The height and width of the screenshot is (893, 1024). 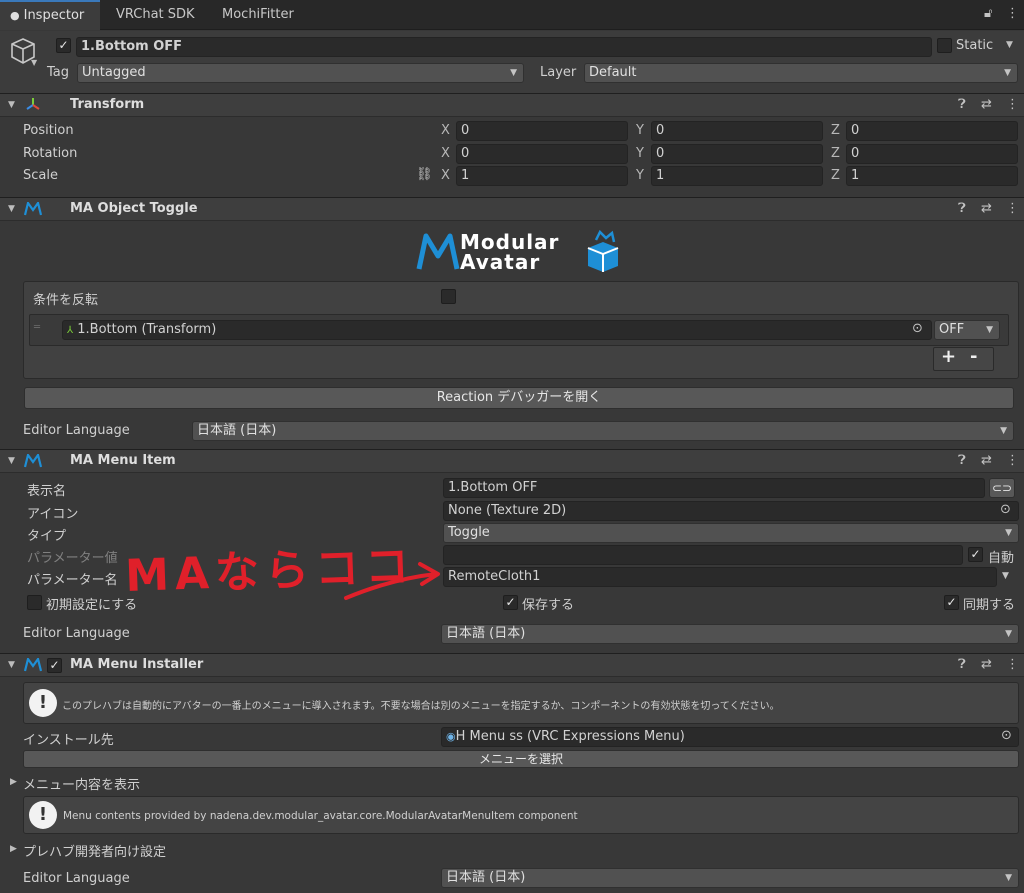 What do you see at coordinates (500, 262) in the screenshot?
I see `logo-text-avatar: Avatar` at bounding box center [500, 262].